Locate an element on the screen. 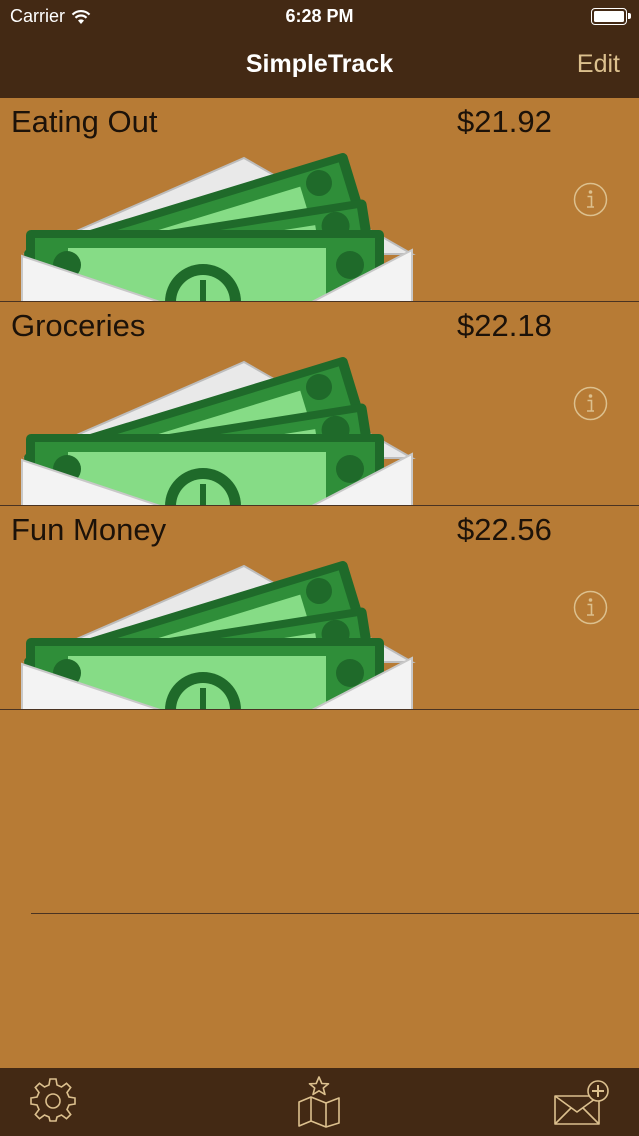 This screenshot has height=1136, width=639. row-separator is located at coordinates (319, 709).